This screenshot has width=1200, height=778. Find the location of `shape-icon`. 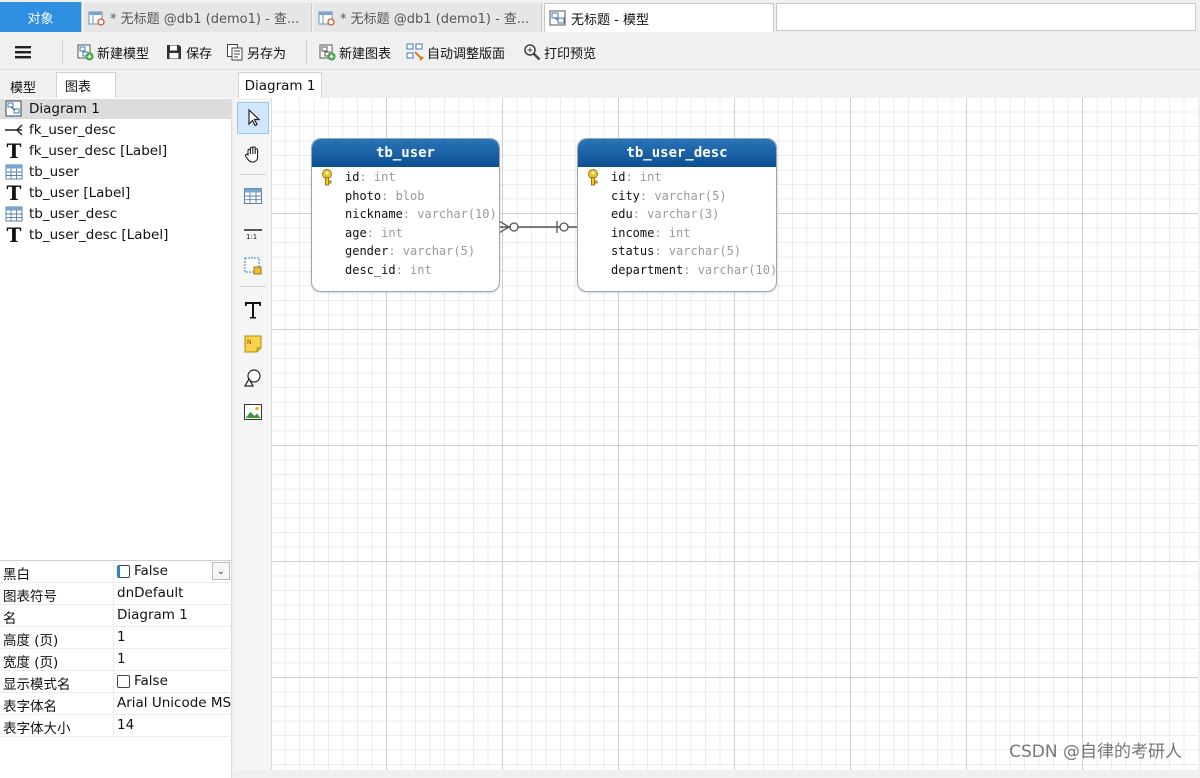

shape-icon is located at coordinates (252, 378).